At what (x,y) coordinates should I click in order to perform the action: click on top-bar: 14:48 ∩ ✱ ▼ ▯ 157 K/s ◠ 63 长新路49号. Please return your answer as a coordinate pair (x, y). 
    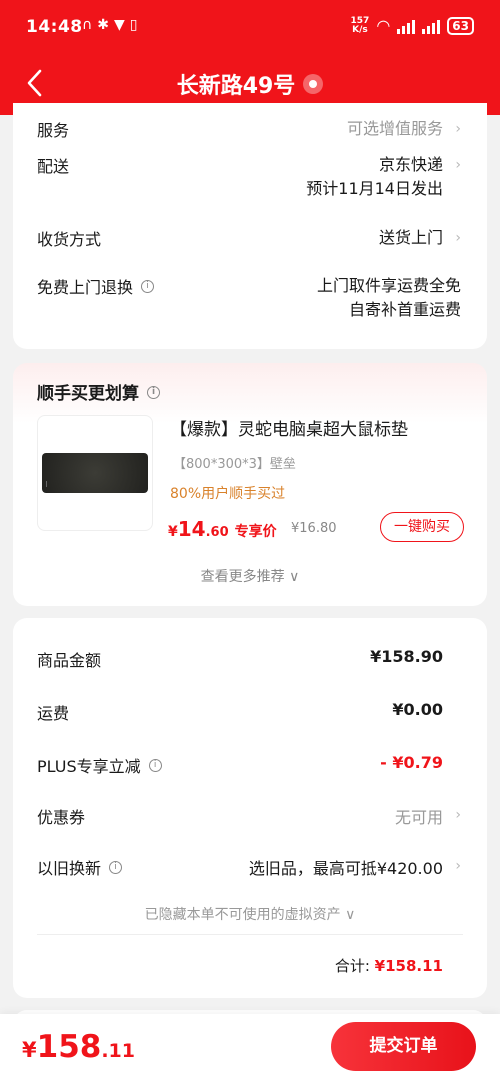
    Looking at the image, I should click on (250, 57).